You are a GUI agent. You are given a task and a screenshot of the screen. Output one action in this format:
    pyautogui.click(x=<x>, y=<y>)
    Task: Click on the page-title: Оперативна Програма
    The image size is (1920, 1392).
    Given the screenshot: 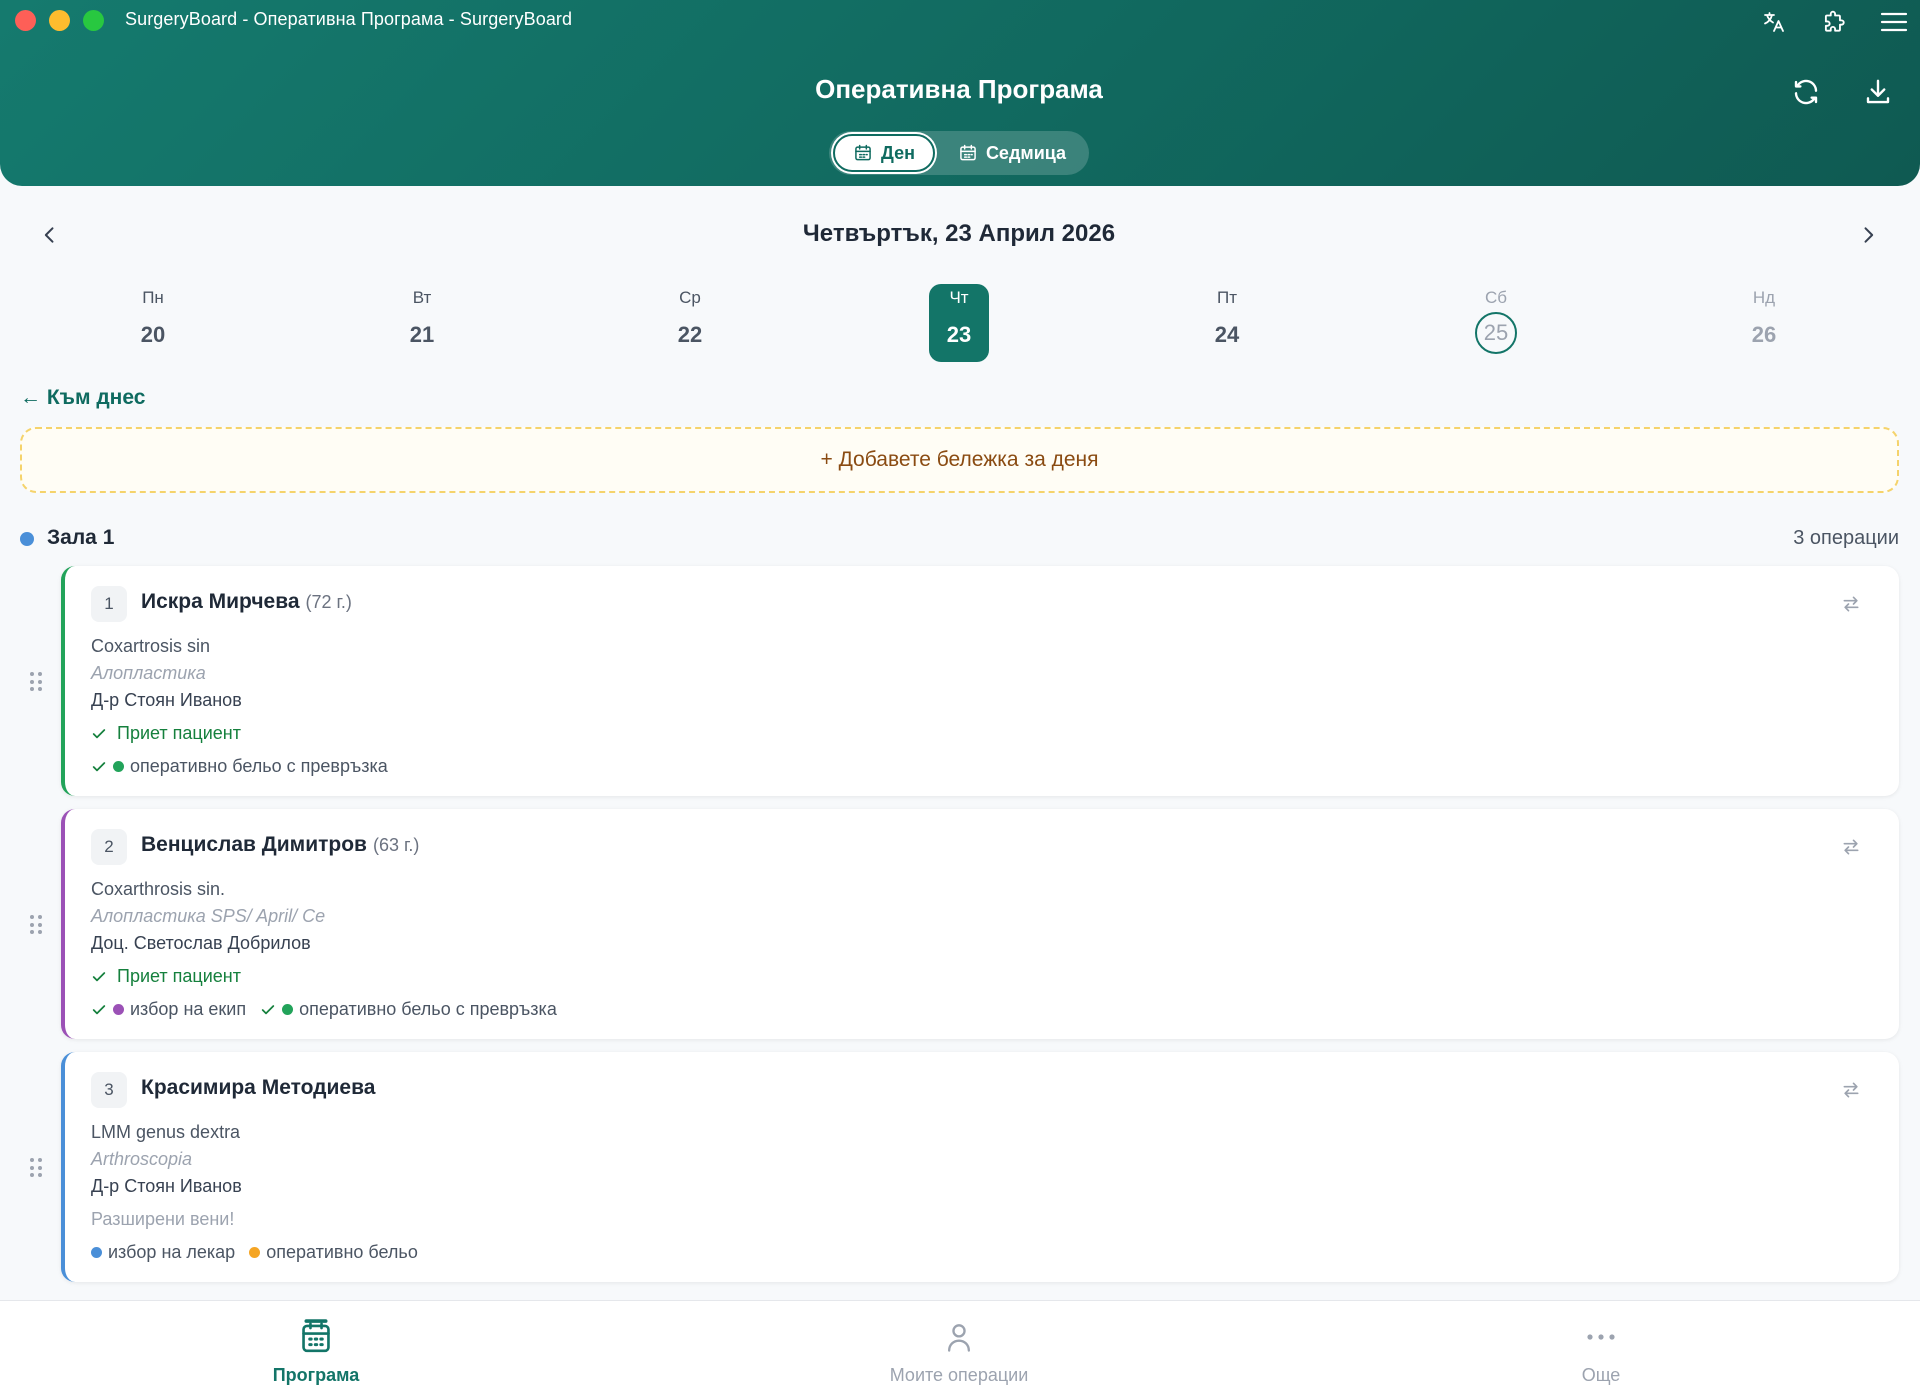 What is the action you would take?
    pyautogui.click(x=959, y=89)
    